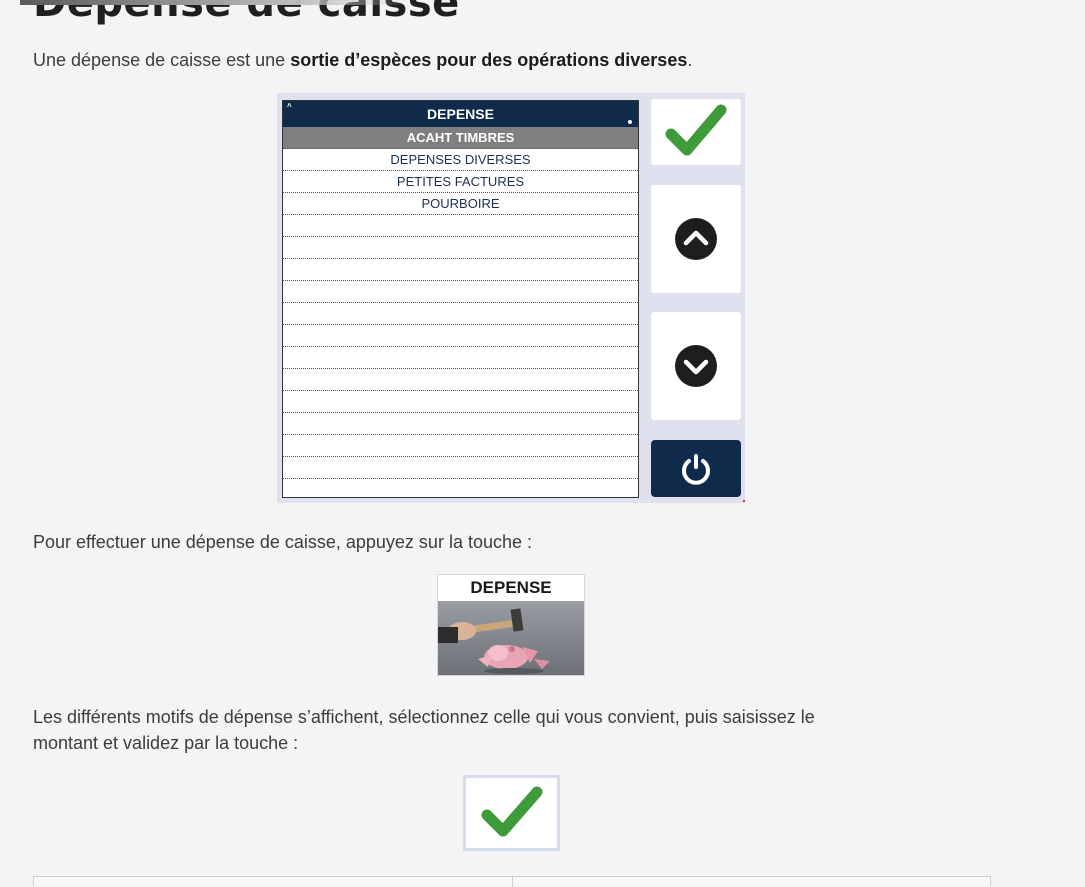 This screenshot has width=1085, height=887. I want to click on intro-text: Une dépense de caisse est une, so click(162, 60).